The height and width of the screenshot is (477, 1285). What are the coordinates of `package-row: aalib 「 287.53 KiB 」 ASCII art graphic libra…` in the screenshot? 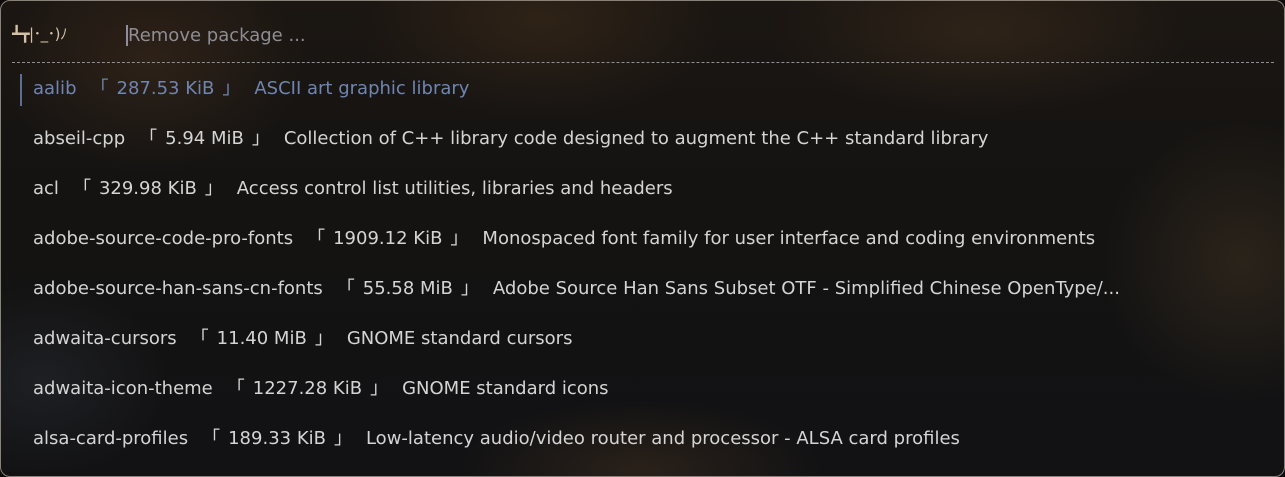 It's located at (642, 89).